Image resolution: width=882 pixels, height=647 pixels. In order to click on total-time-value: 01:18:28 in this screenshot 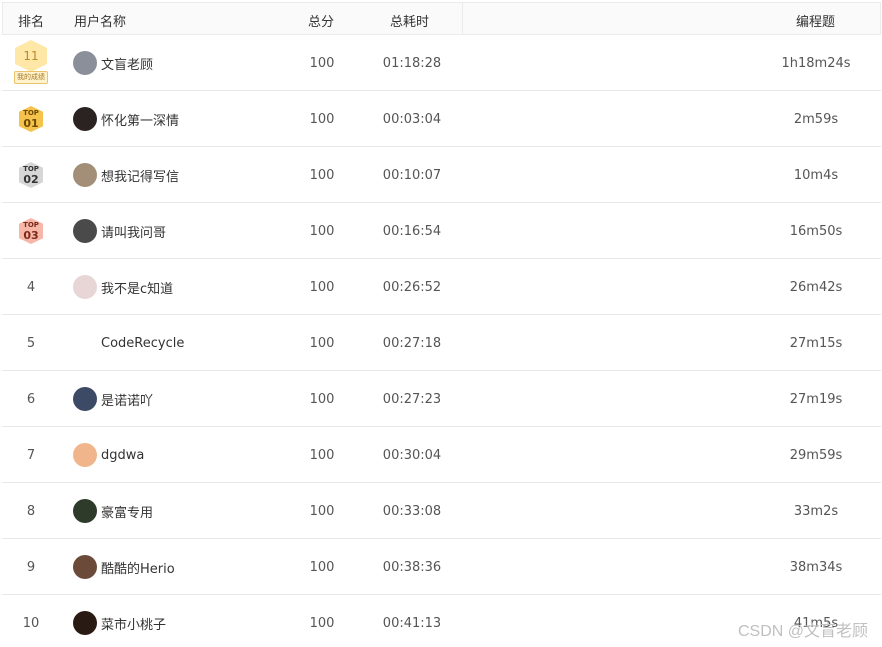, I will do `click(412, 63)`.